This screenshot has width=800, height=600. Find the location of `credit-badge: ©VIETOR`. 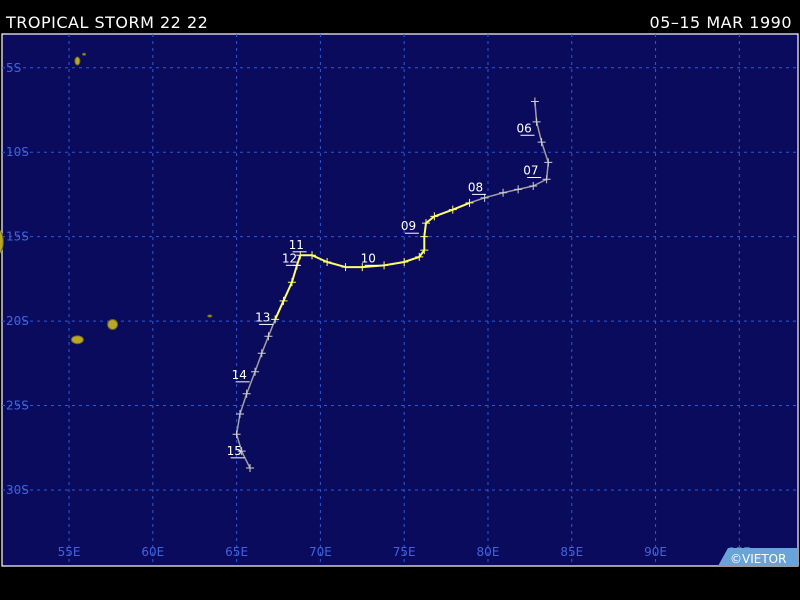

credit-badge: ©VIETOR is located at coordinates (758, 557).